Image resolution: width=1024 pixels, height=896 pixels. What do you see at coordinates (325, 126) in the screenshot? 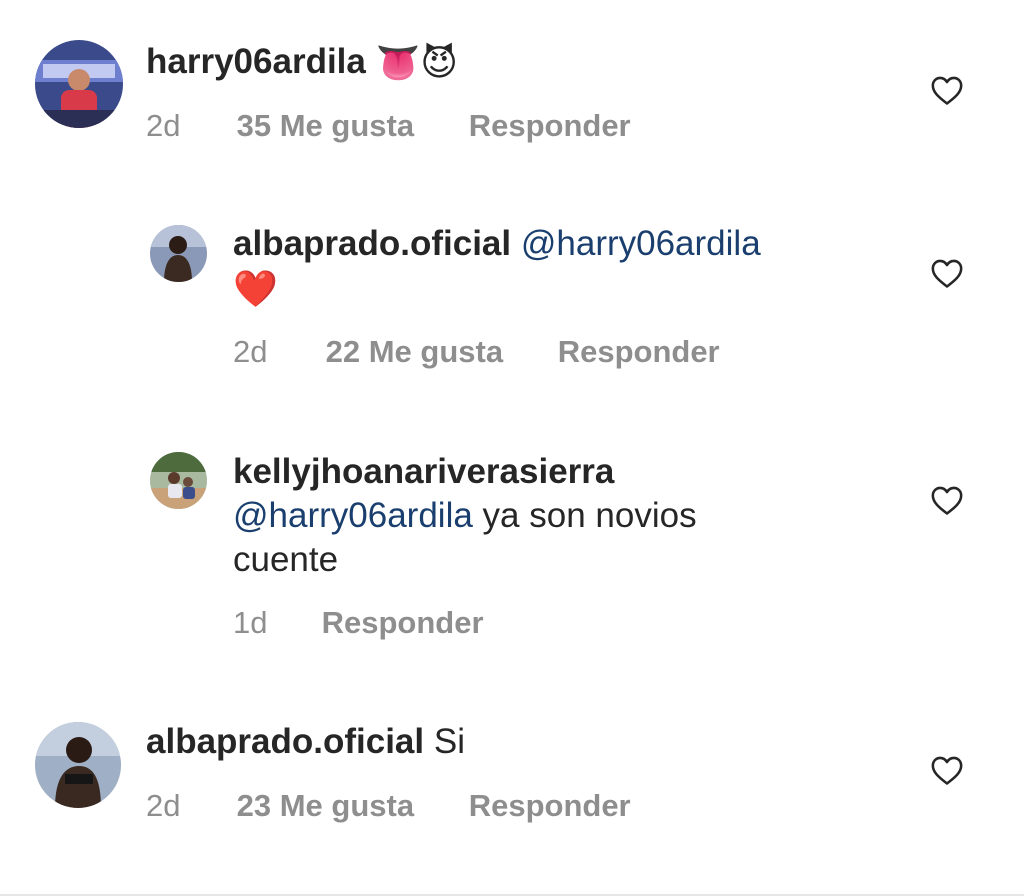
I see `likes-count: 35 Me gusta` at bounding box center [325, 126].